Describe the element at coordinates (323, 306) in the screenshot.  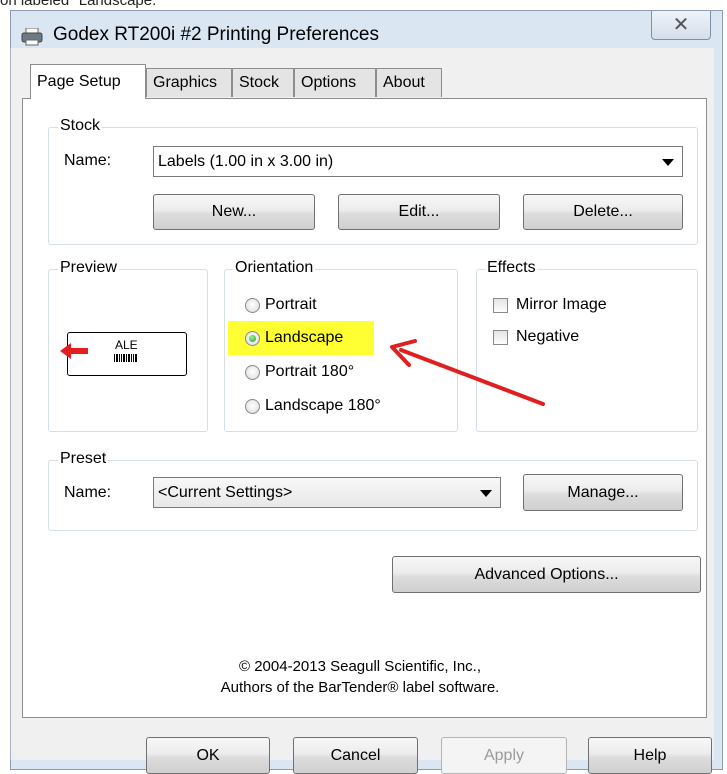
I see `orientation-option-portrait: Portrait` at that location.